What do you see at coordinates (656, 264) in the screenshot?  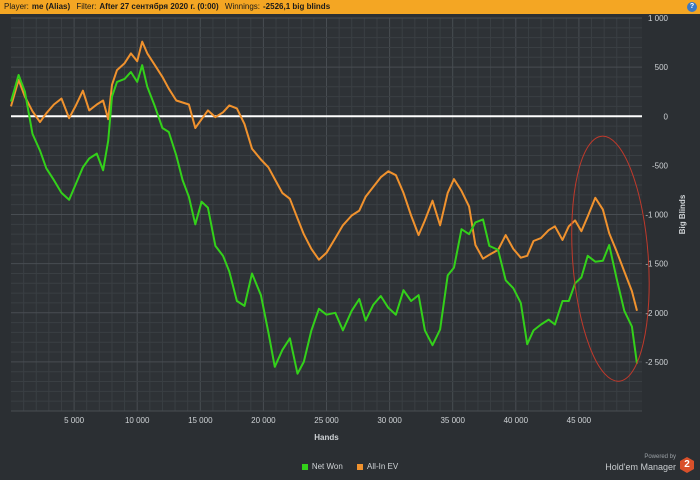 I see `y-tick-label: -1 500` at bounding box center [656, 264].